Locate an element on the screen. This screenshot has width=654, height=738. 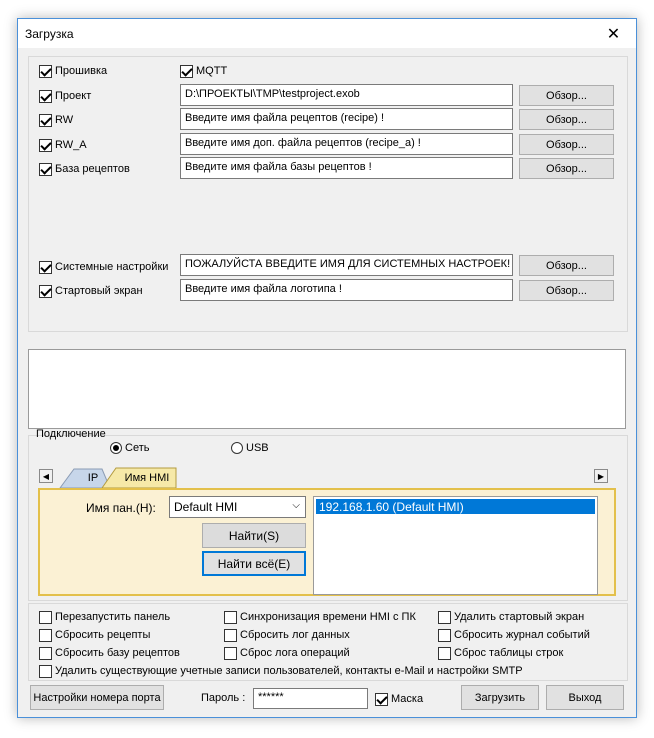
upload-button: Загрузить is located at coordinates (500, 697).